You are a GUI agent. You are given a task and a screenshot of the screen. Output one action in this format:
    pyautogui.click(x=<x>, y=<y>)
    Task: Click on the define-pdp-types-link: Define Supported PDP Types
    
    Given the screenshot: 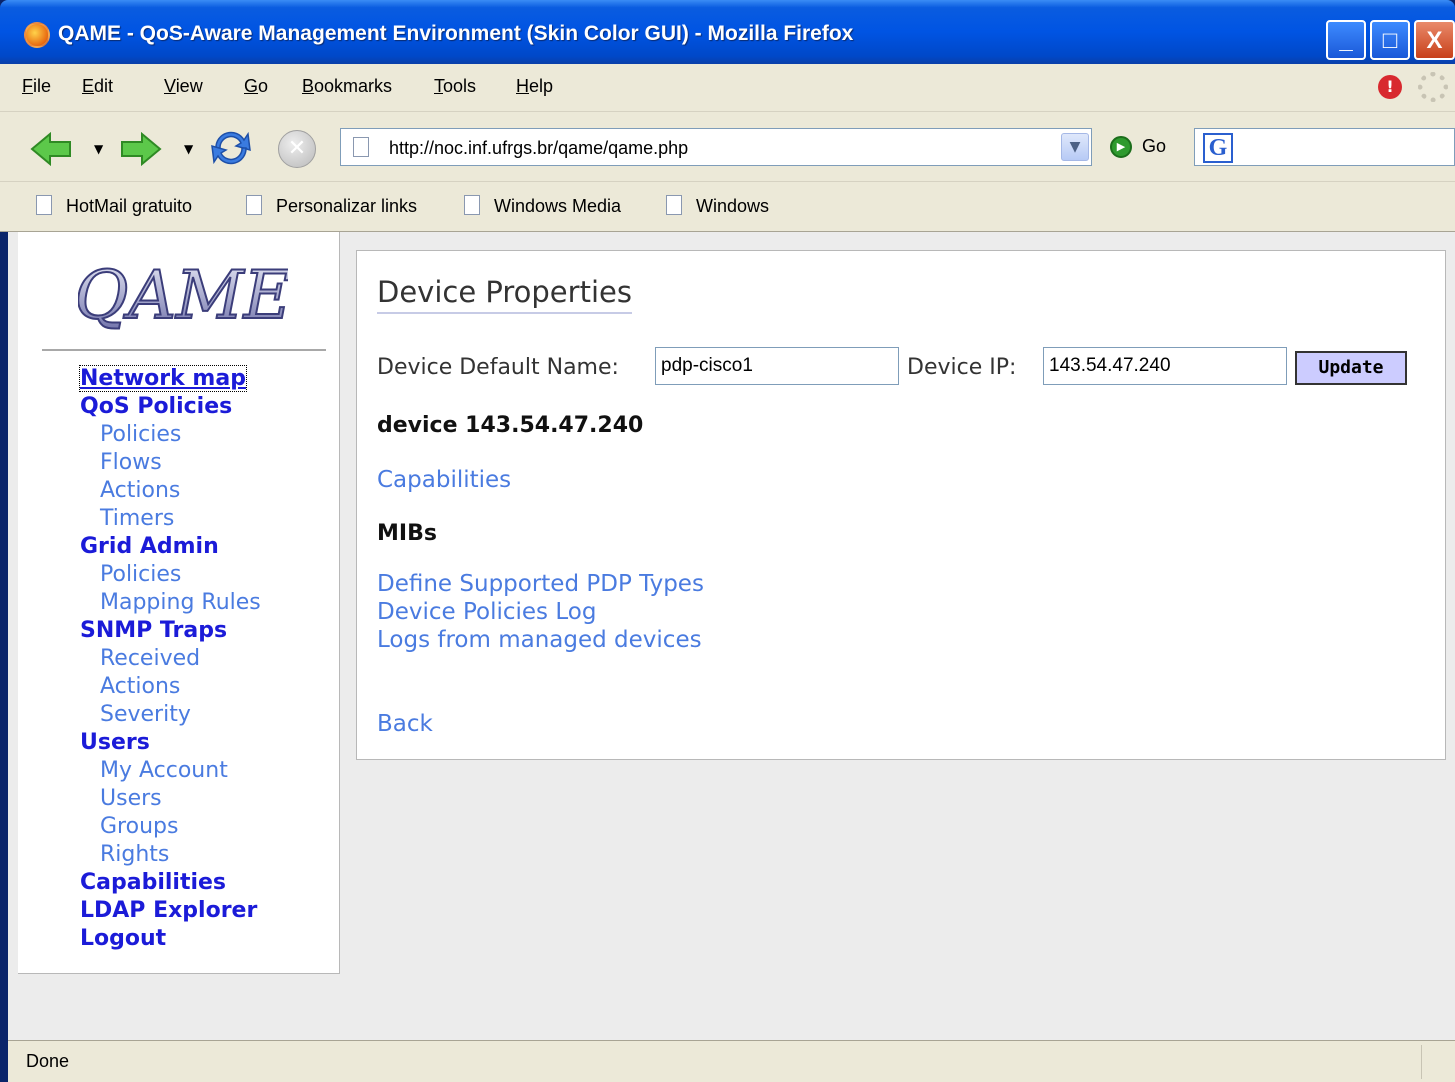 What is the action you would take?
    pyautogui.click(x=540, y=584)
    